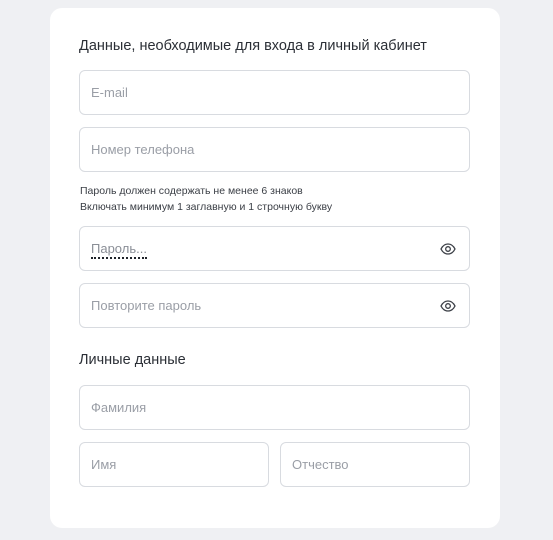 The image size is (553, 540). Describe the element at coordinates (274, 149) in the screenshot. I see `phone-field: Номер телефона` at that location.